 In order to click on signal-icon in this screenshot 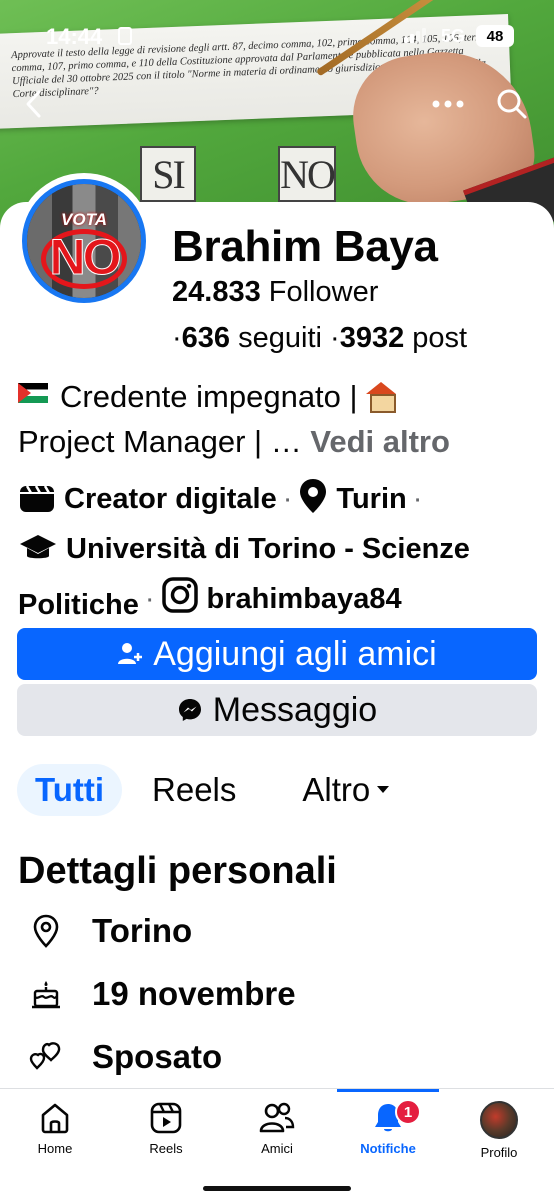, I will do `click(415, 35)`.